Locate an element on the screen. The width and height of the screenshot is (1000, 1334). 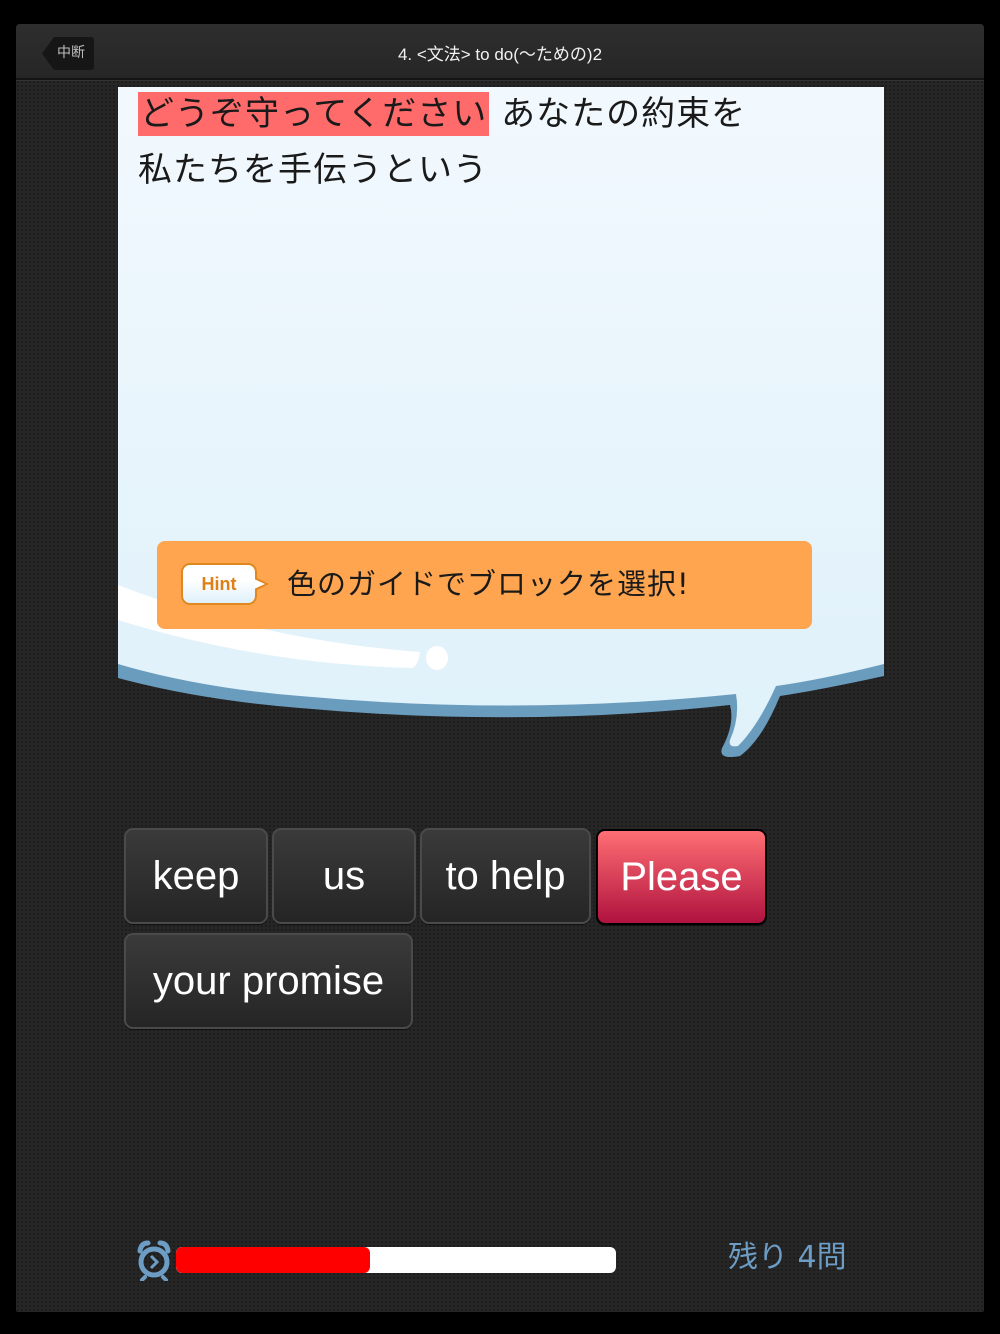
remaining-questions-label: 残り 4問 is located at coordinates (787, 1257).